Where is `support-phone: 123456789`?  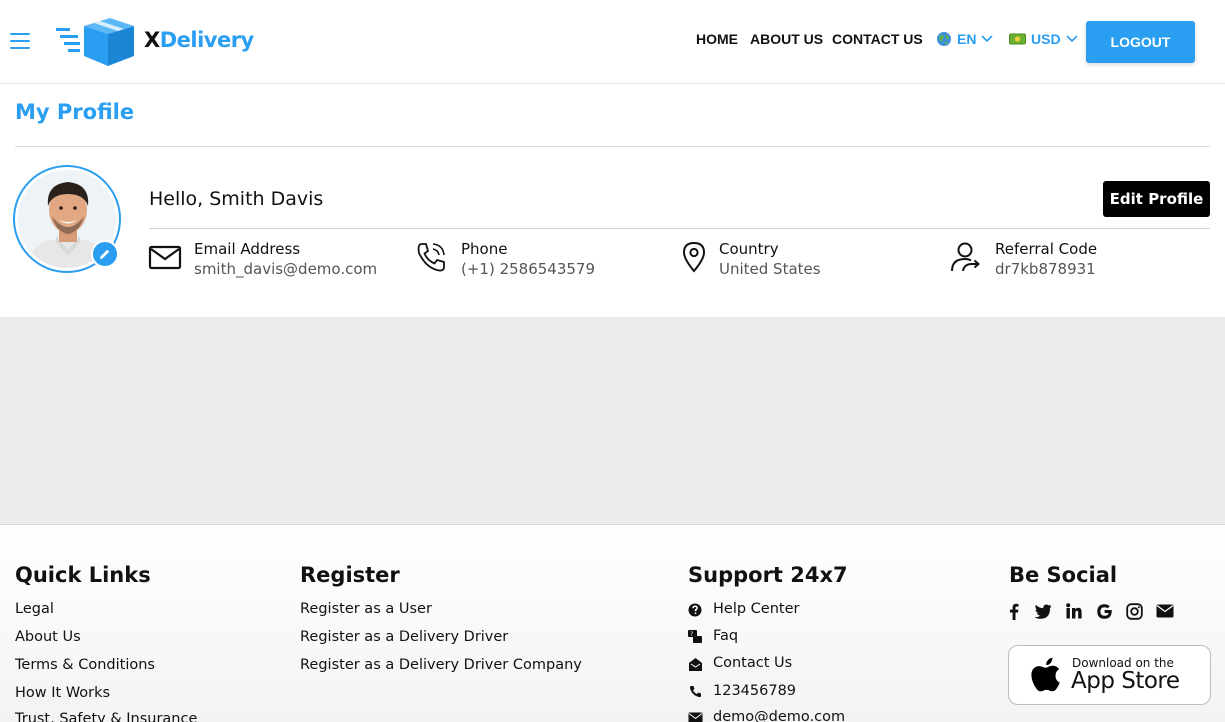 support-phone: 123456789 is located at coordinates (754, 691).